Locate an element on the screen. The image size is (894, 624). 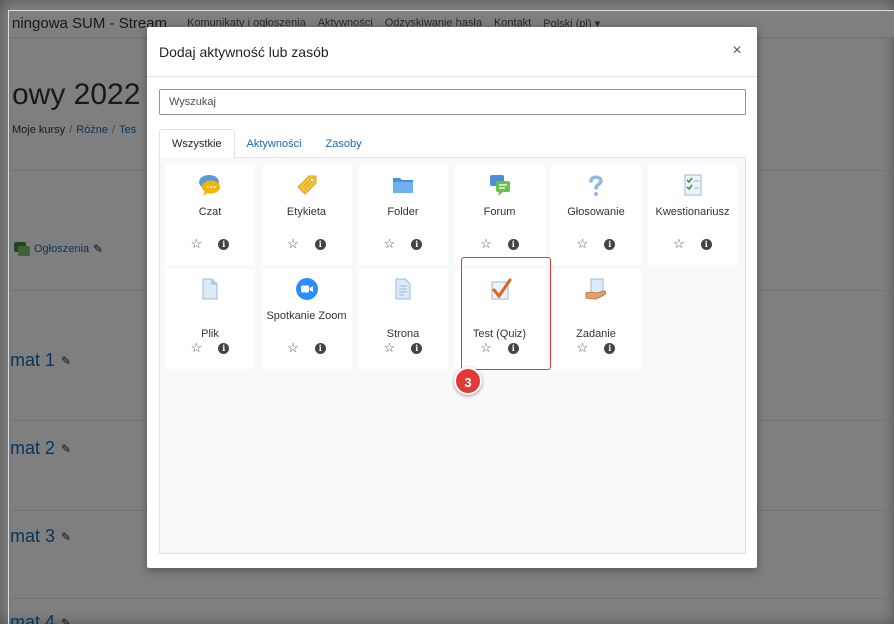
close-button: × is located at coordinates (737, 51).